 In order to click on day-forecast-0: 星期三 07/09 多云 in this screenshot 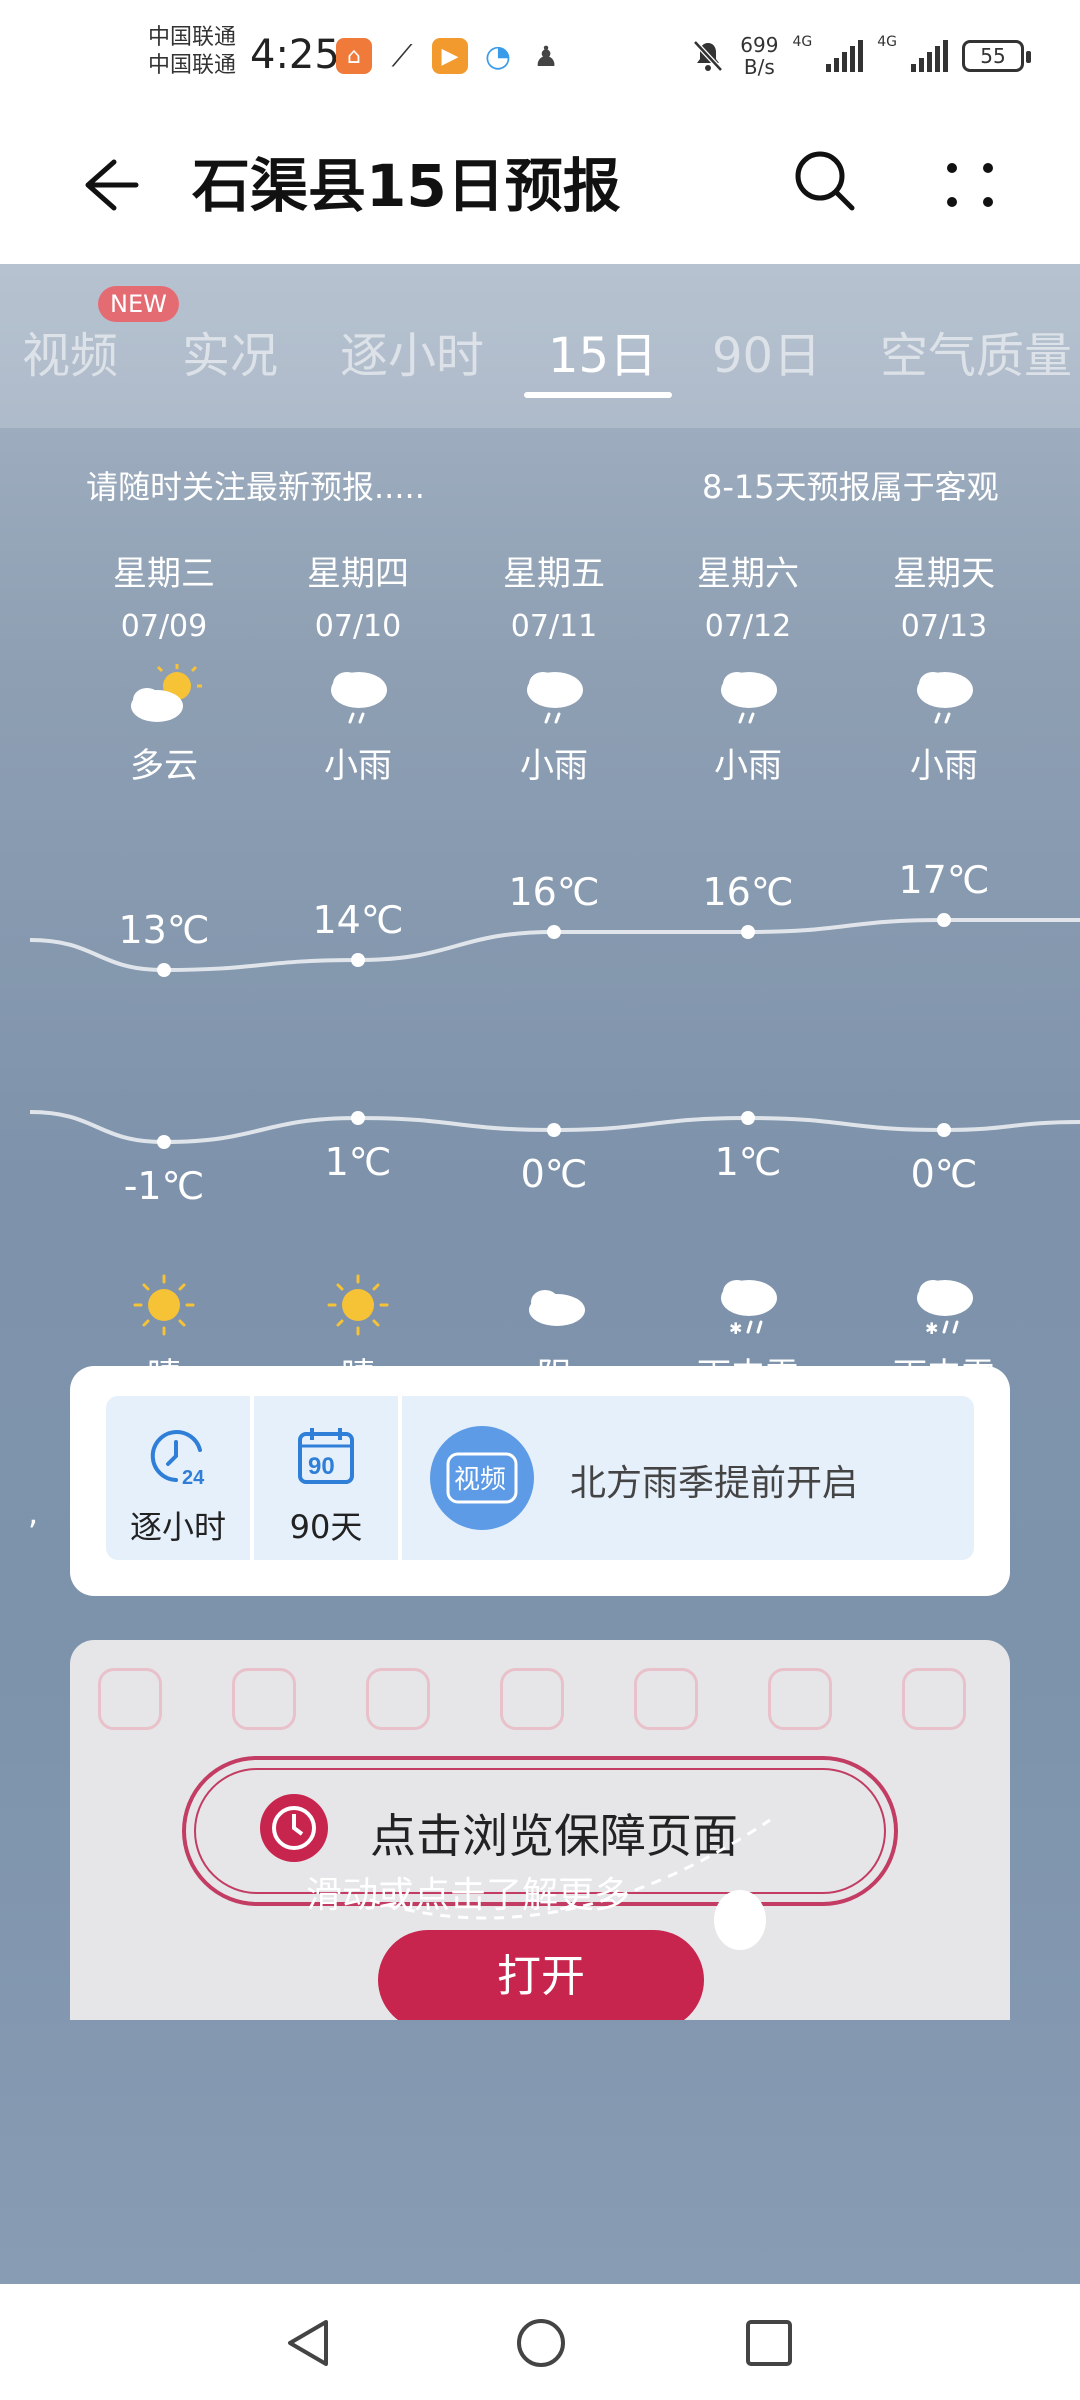, I will do `click(164, 666)`.